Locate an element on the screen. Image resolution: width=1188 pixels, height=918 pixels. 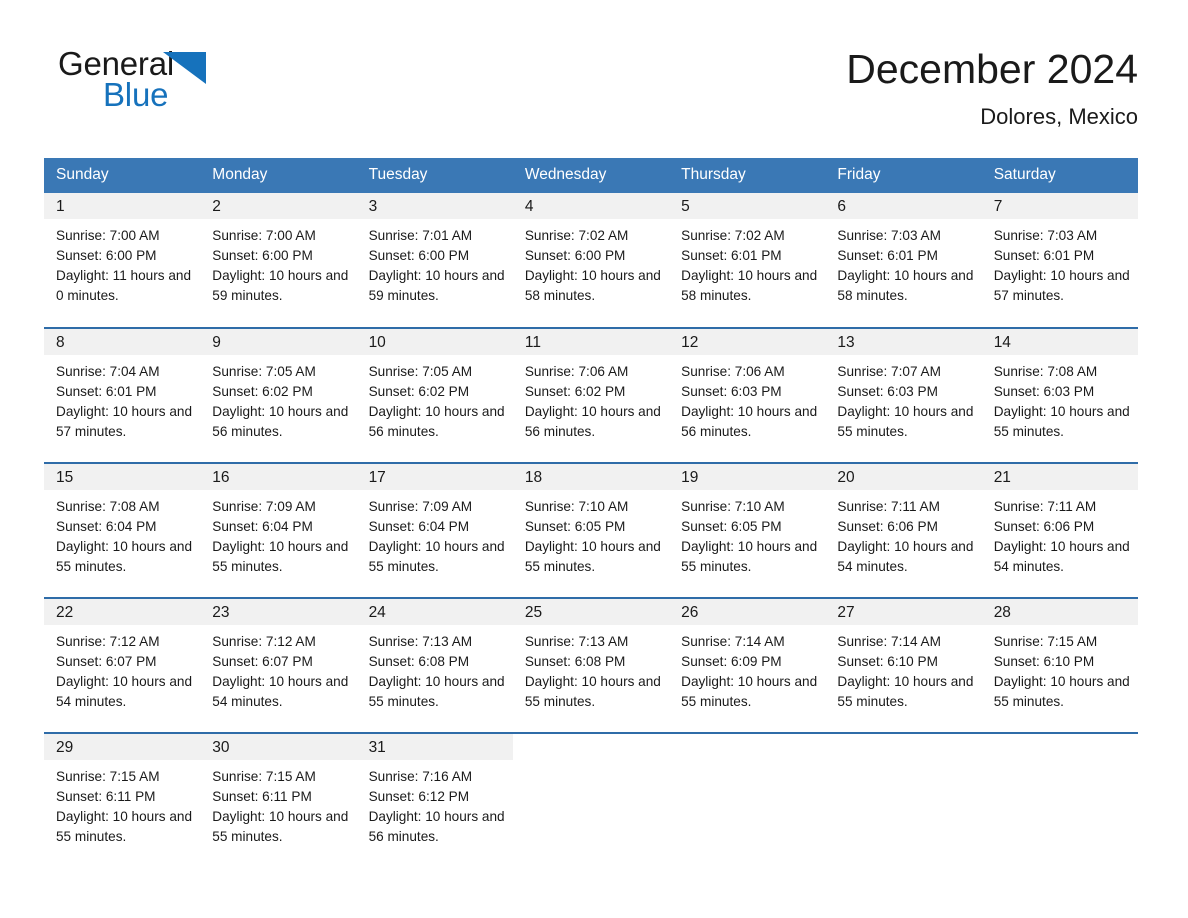
sunset-text: Sunset: 6:09 PM is located at coordinates (731, 661).